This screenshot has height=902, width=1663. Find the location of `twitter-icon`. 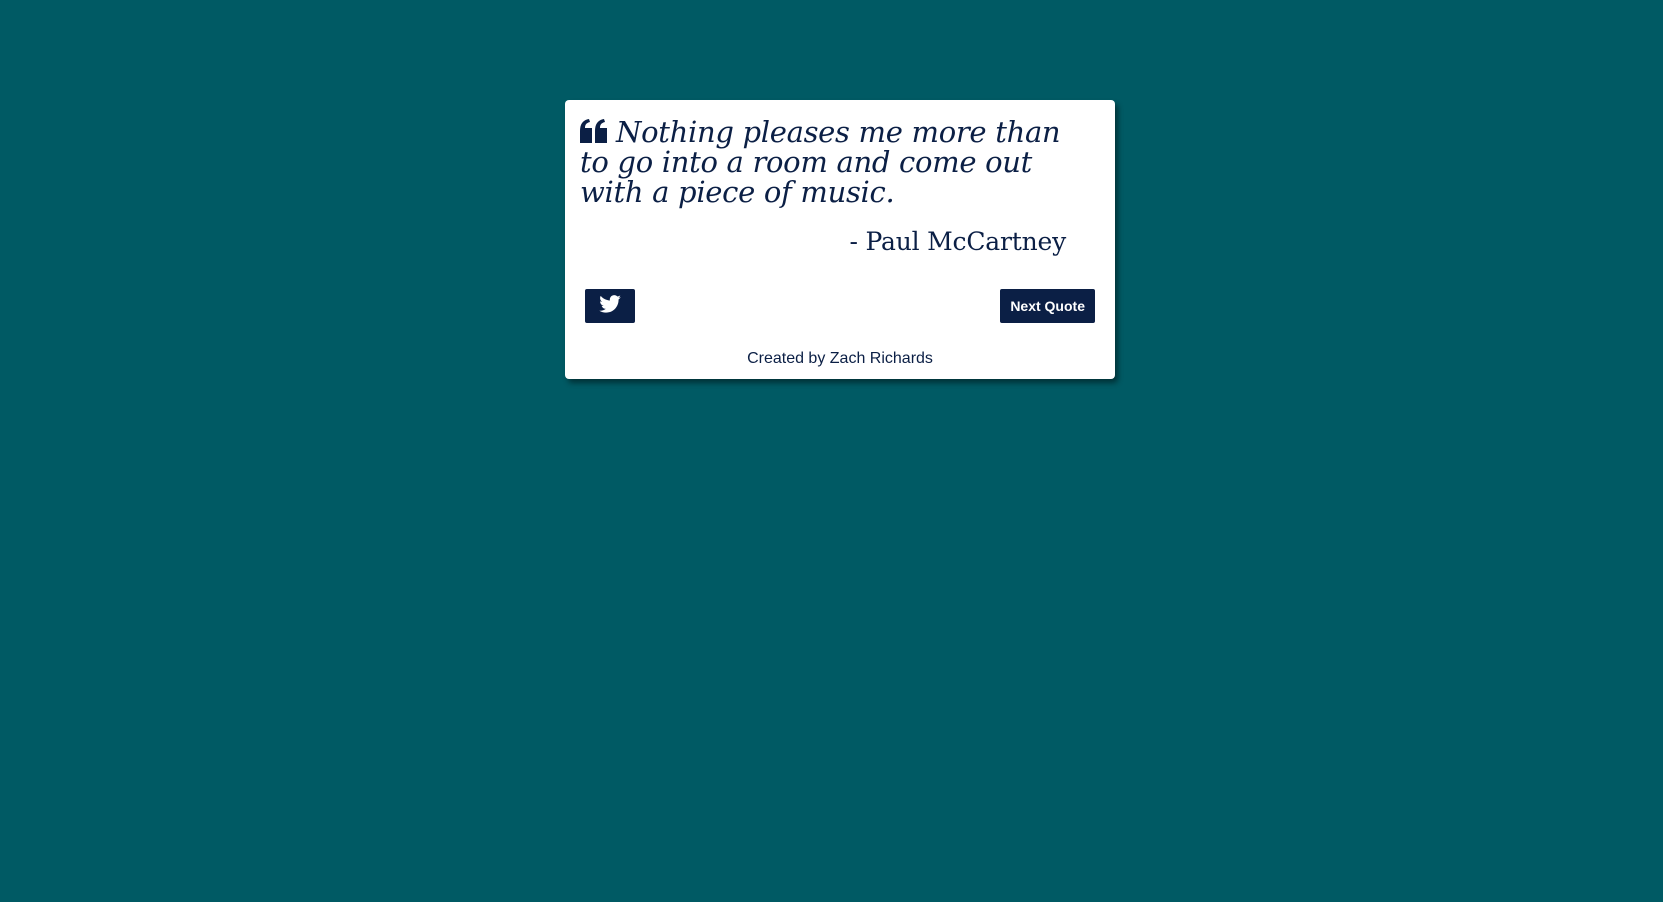

twitter-icon is located at coordinates (610, 306).